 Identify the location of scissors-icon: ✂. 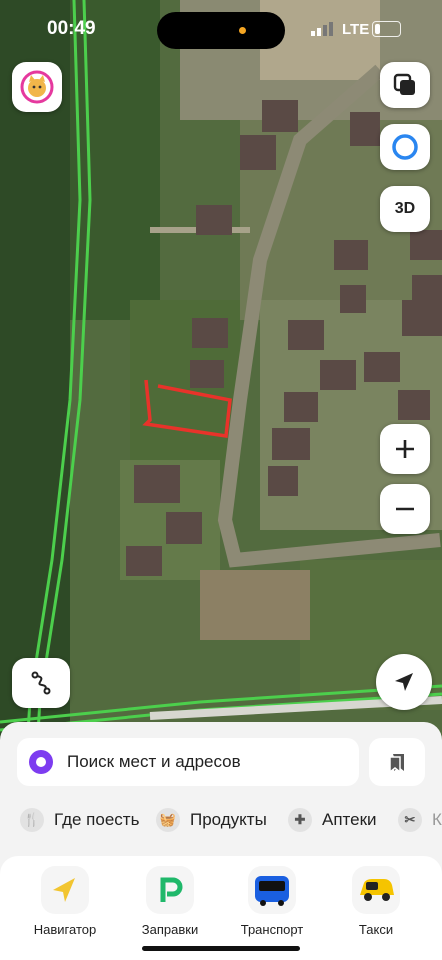
(410, 820).